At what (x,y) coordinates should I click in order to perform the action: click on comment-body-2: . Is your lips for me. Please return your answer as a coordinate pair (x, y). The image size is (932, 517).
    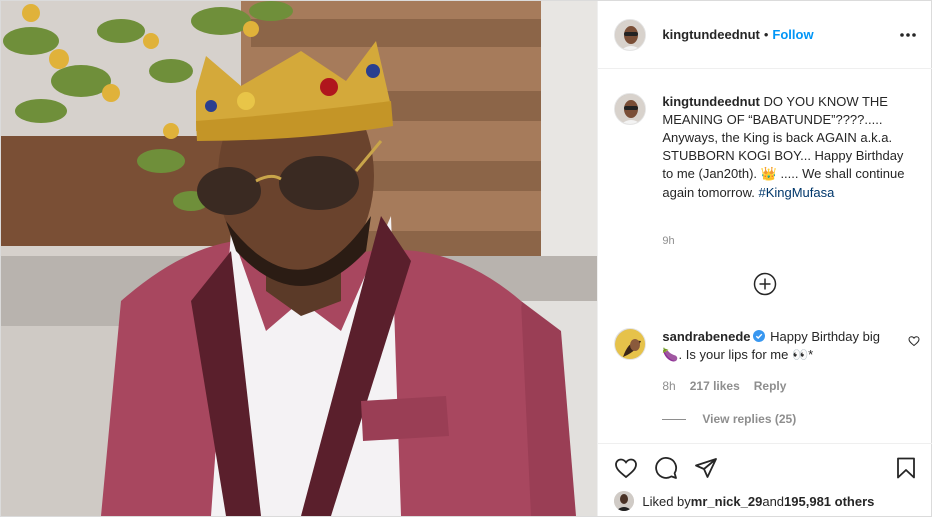
    Looking at the image, I should click on (735, 354).